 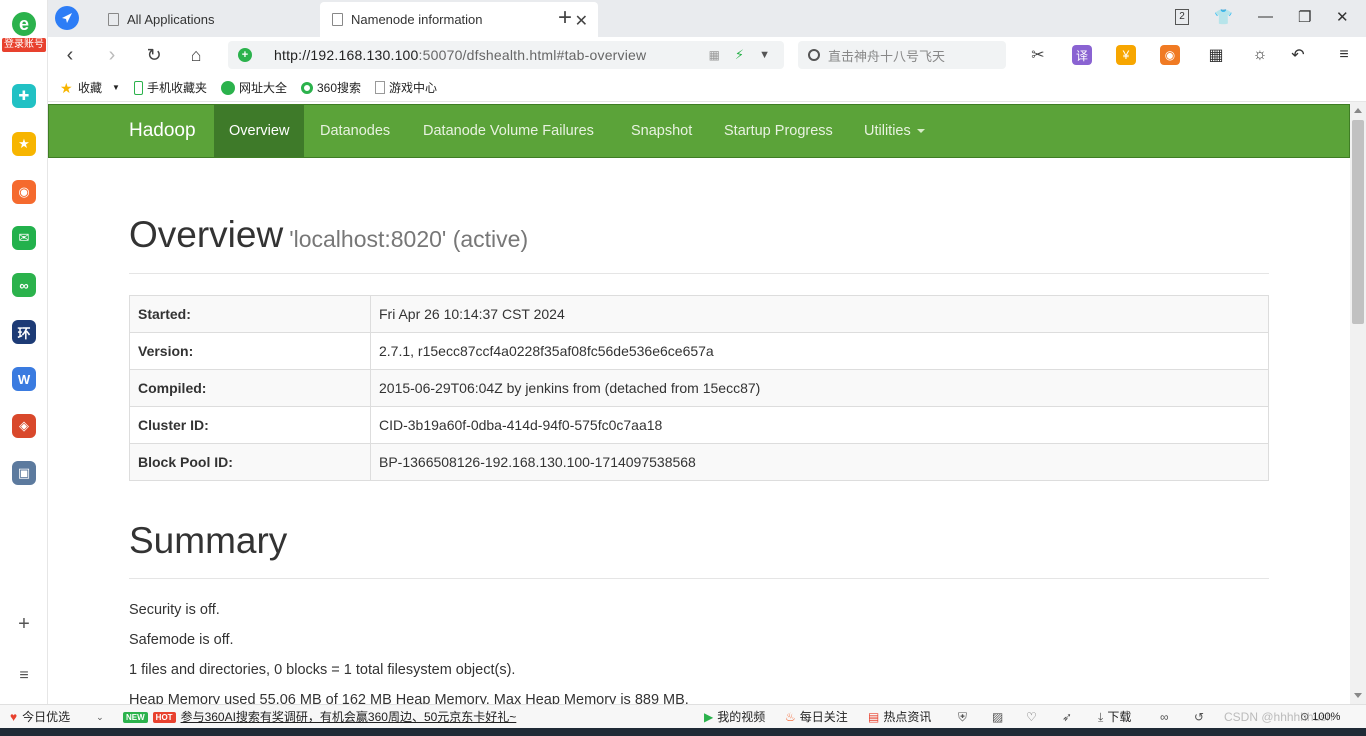 What do you see at coordinates (24, 35) in the screenshot?
I see `browser-logo: e 登录账号` at bounding box center [24, 35].